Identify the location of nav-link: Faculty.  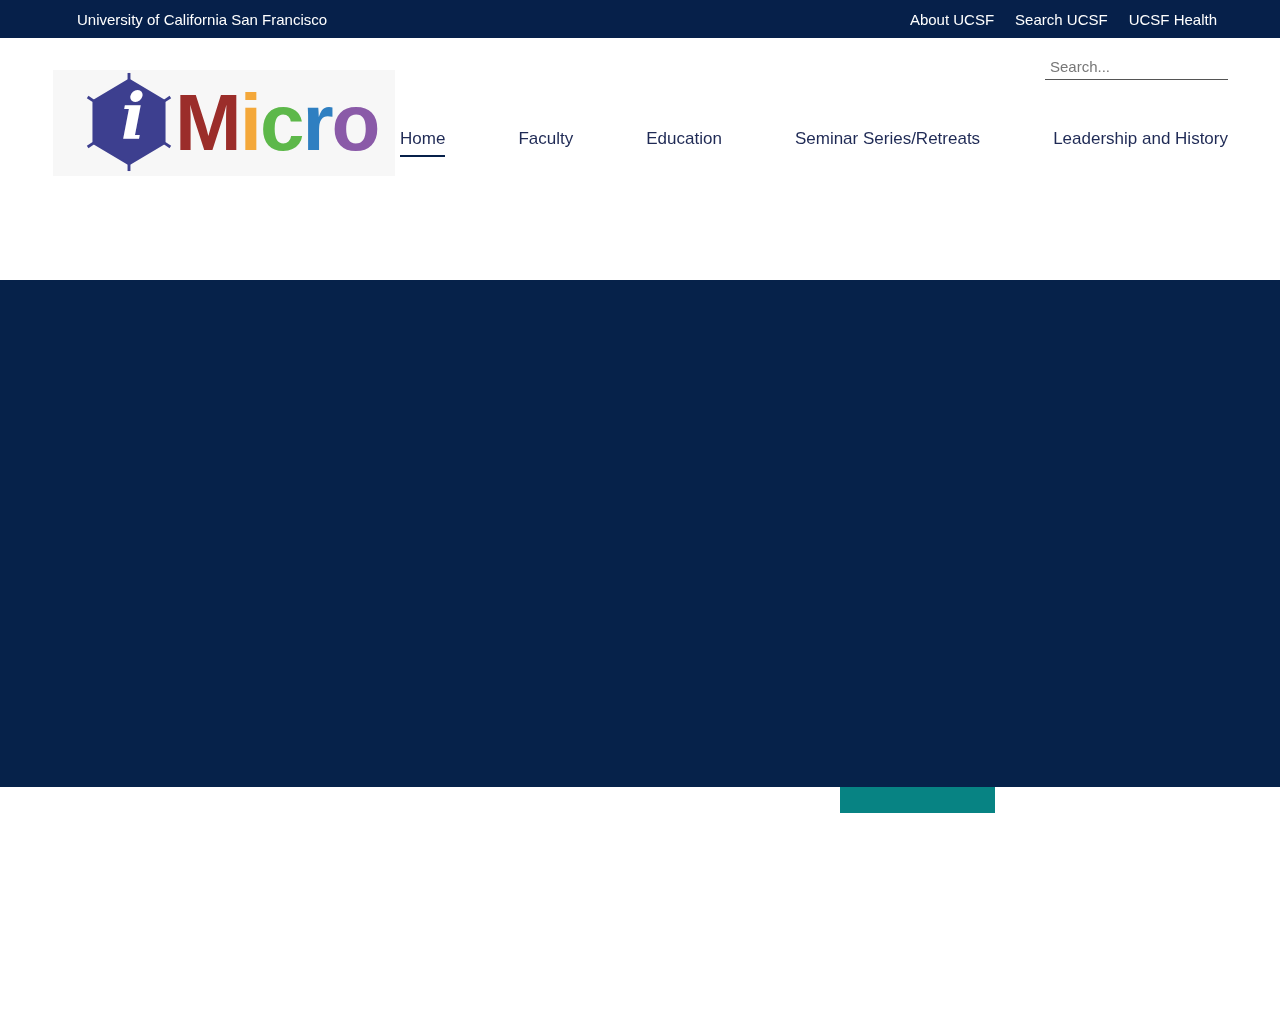
(546, 143).